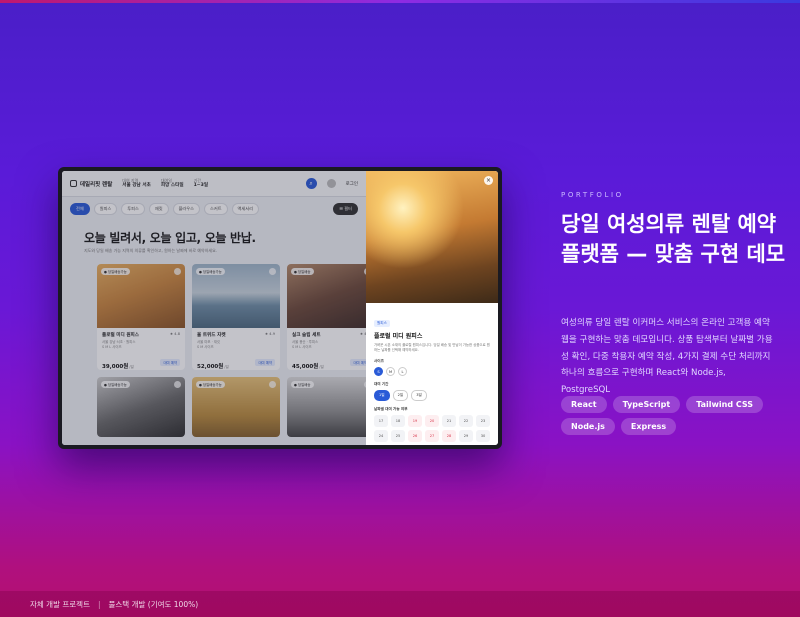 This screenshot has width=800, height=617. Describe the element at coordinates (153, 604) in the screenshot. I see `footer-role: 풀스택 개발 (기여도 100%)` at that location.